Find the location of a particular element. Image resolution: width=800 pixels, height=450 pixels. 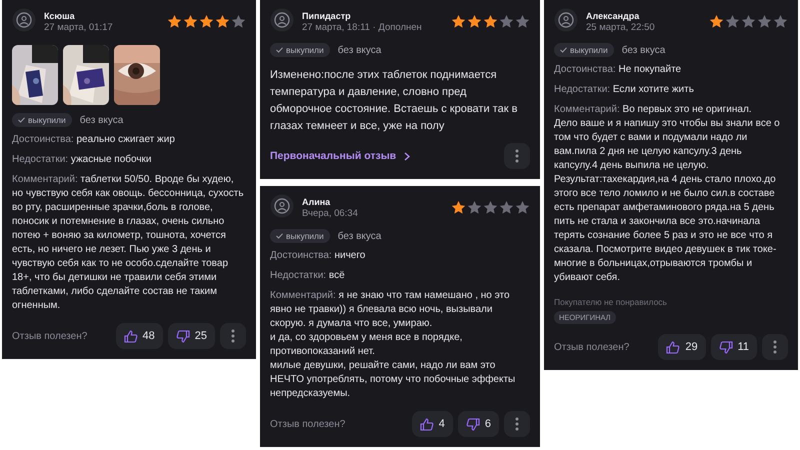

dislike-button: 6 is located at coordinates (478, 424).